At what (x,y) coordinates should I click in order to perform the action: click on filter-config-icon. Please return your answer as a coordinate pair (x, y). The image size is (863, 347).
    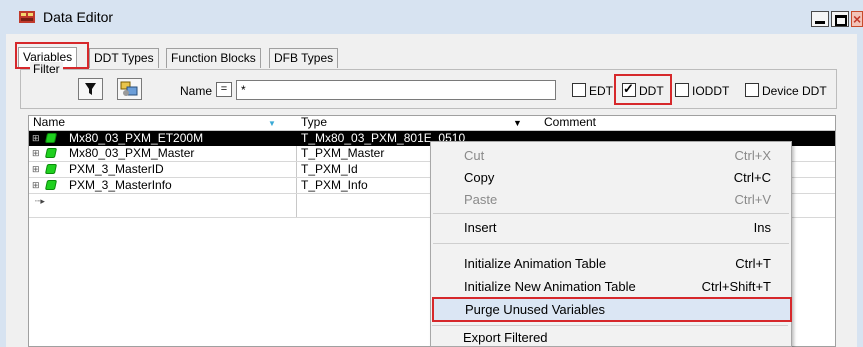
    Looking at the image, I should click on (129, 88).